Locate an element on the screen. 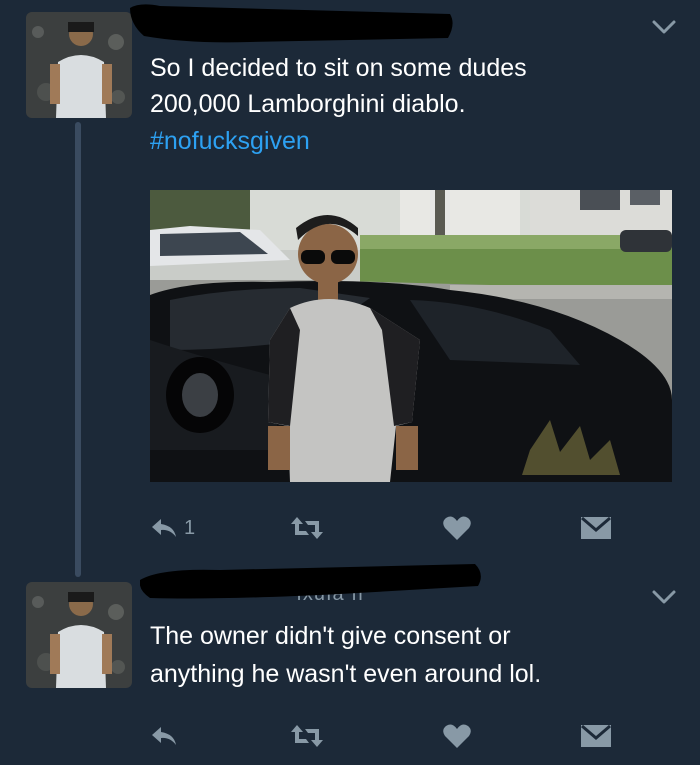  reply-button is located at coordinates (164, 736).